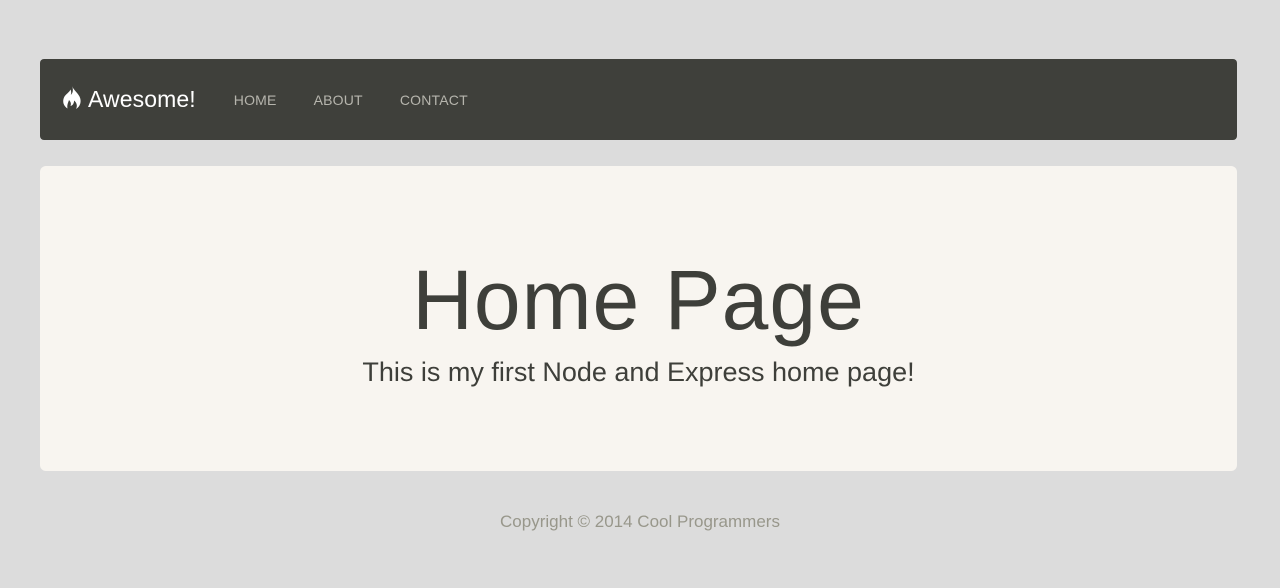 The width and height of the screenshot is (1280, 588). Describe the element at coordinates (638, 300) in the screenshot. I see `page-title: Home Page` at that location.